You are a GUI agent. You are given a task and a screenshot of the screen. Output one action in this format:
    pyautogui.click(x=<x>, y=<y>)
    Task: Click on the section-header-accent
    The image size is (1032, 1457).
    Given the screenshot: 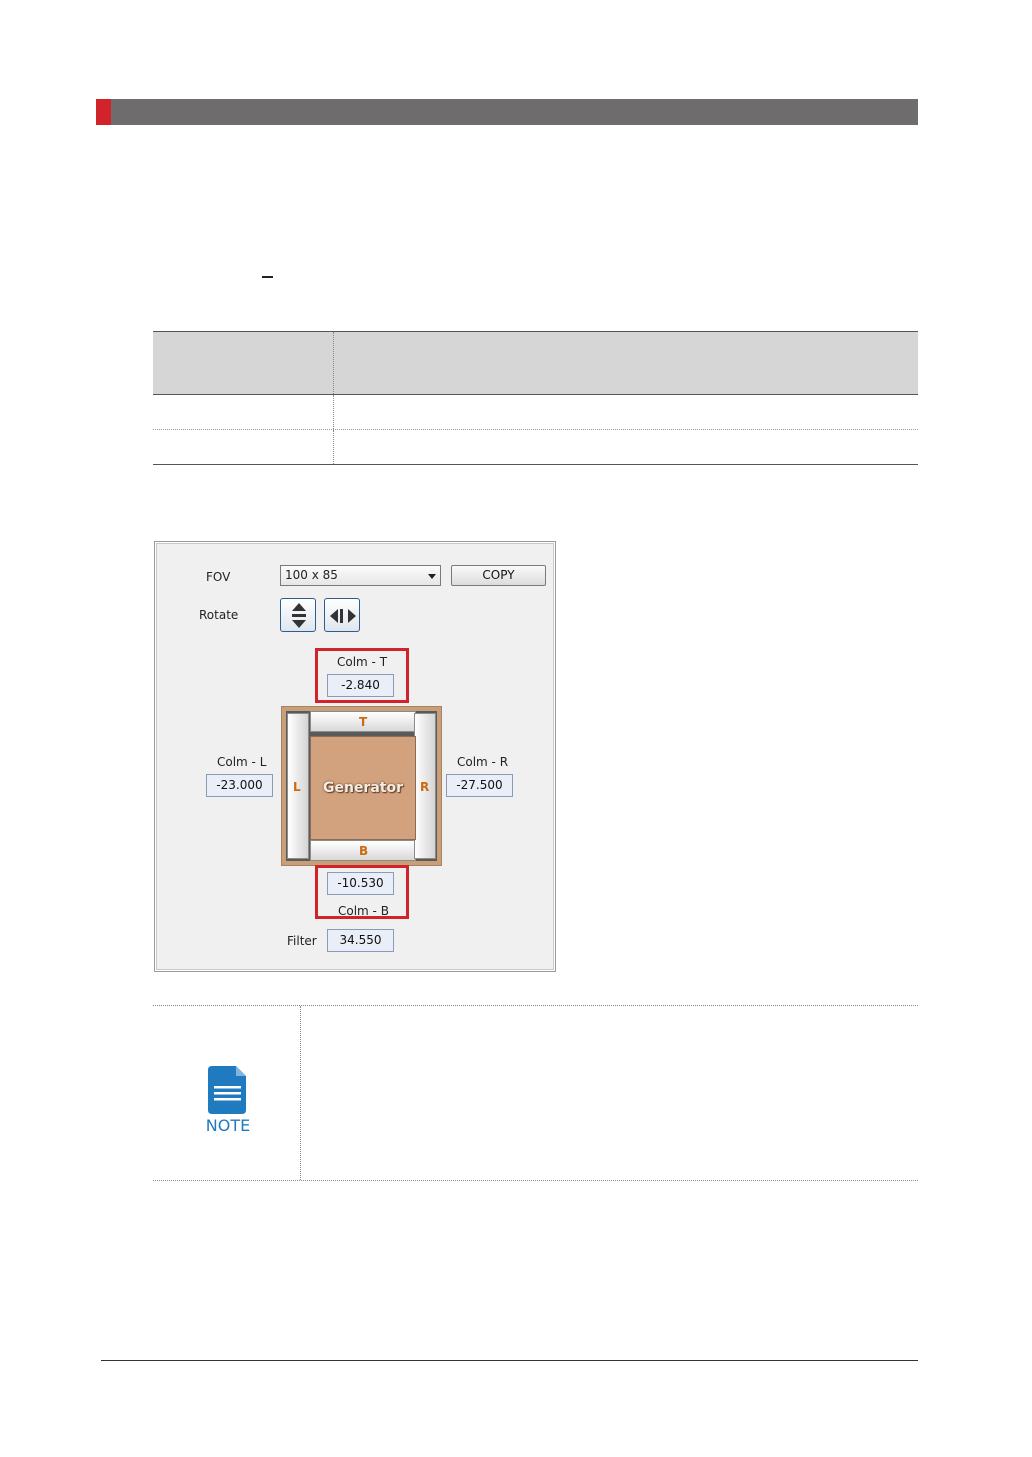 What is the action you would take?
    pyautogui.click(x=103, y=112)
    